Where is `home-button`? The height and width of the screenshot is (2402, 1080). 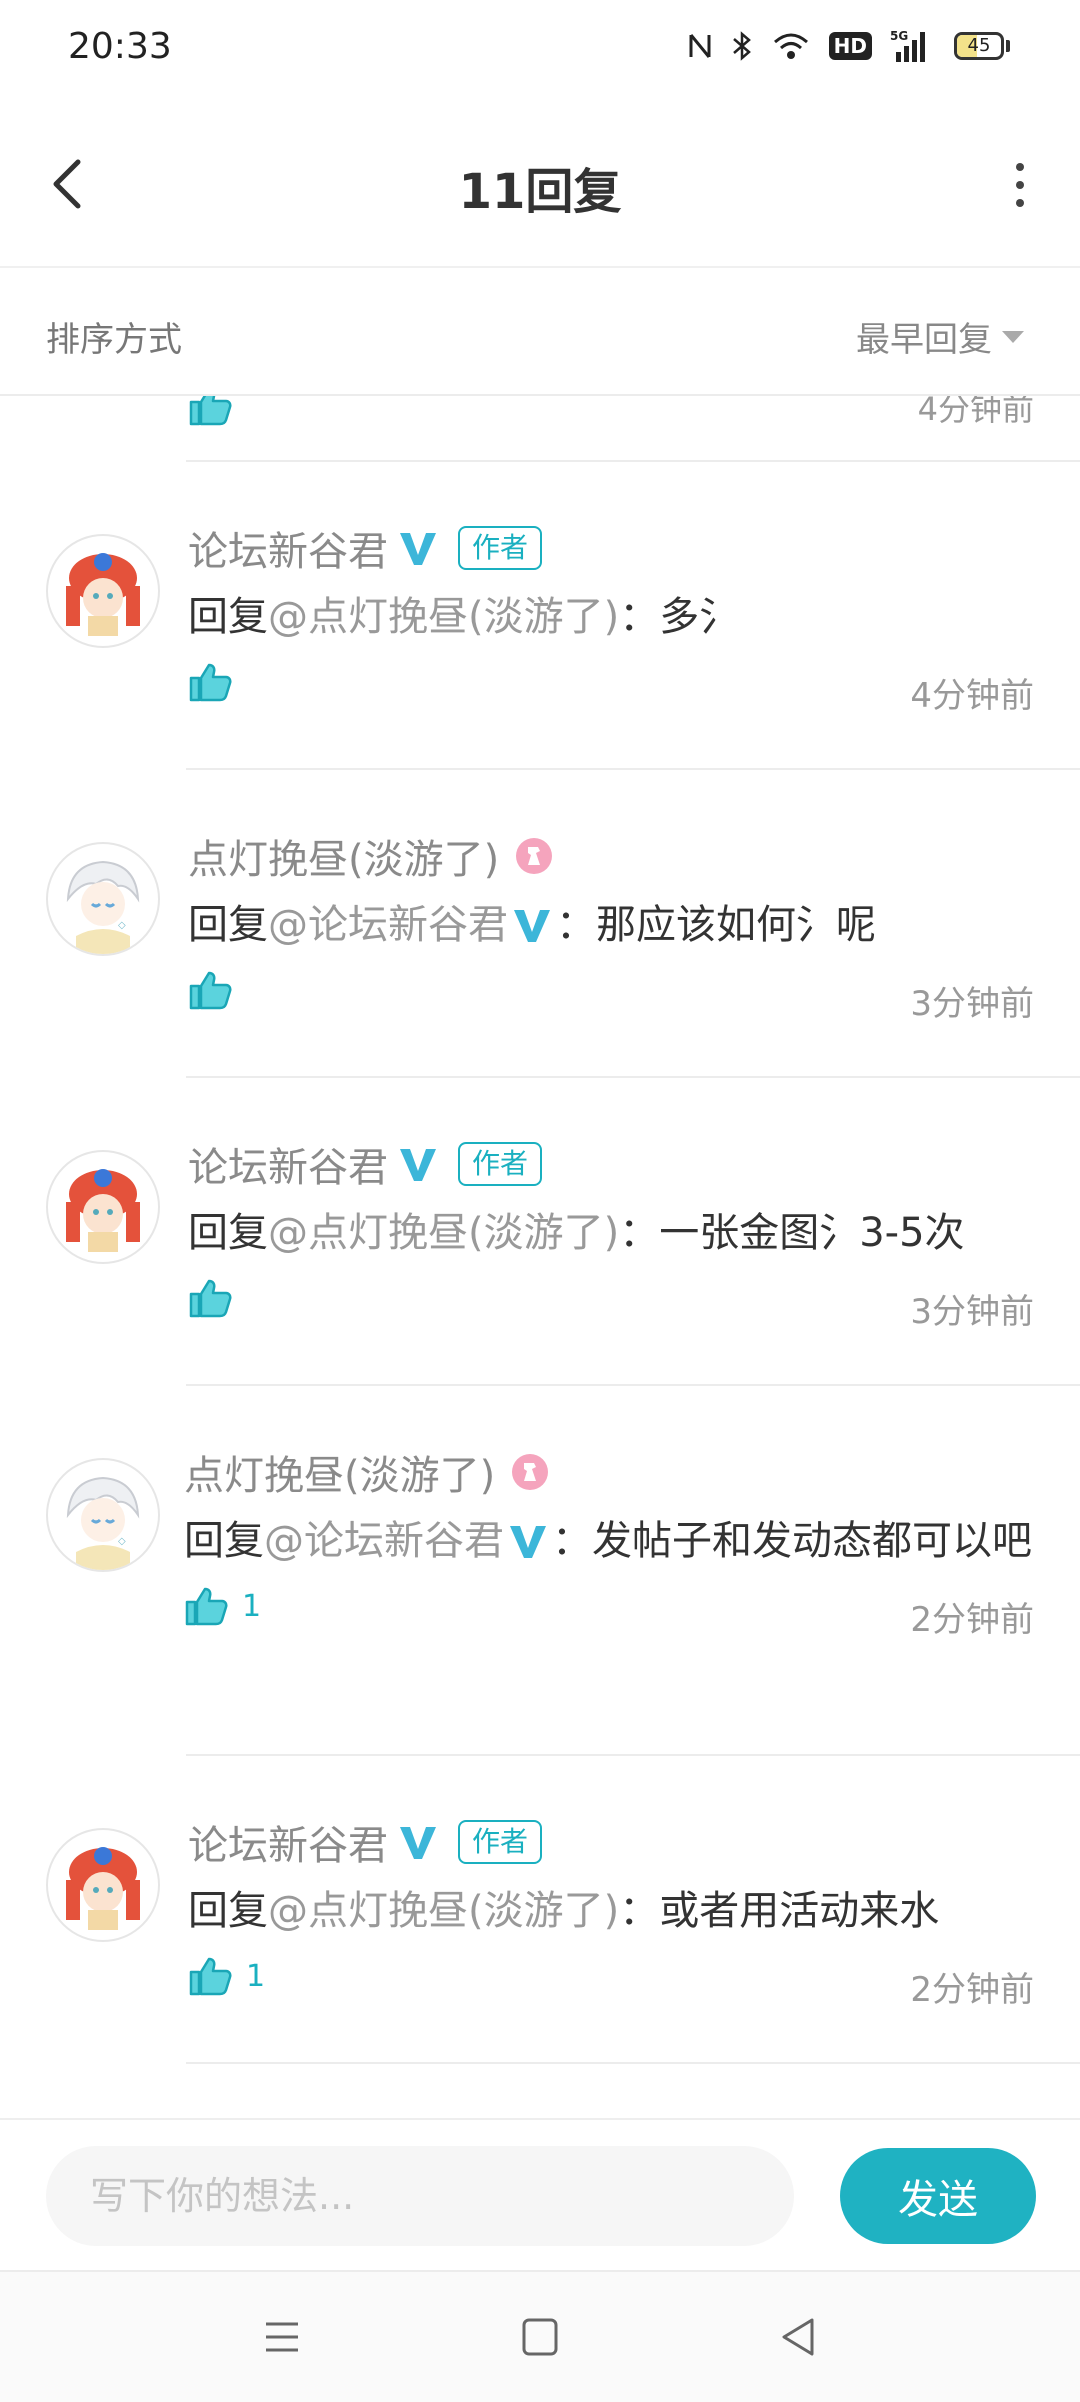
home-button is located at coordinates (540, 2337).